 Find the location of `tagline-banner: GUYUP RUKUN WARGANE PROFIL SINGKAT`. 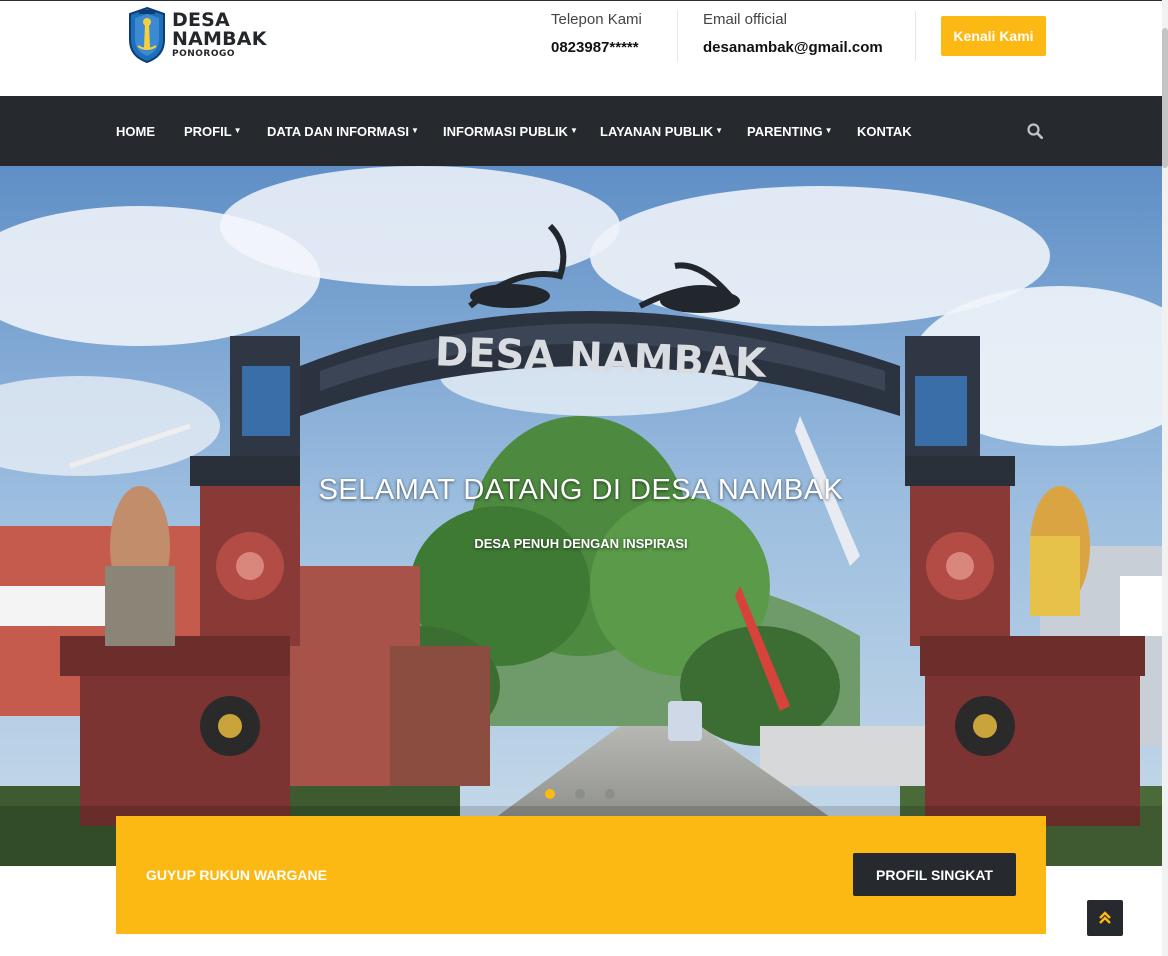

tagline-banner: GUYUP RUKUN WARGANE PROFIL SINGKAT is located at coordinates (581, 875).